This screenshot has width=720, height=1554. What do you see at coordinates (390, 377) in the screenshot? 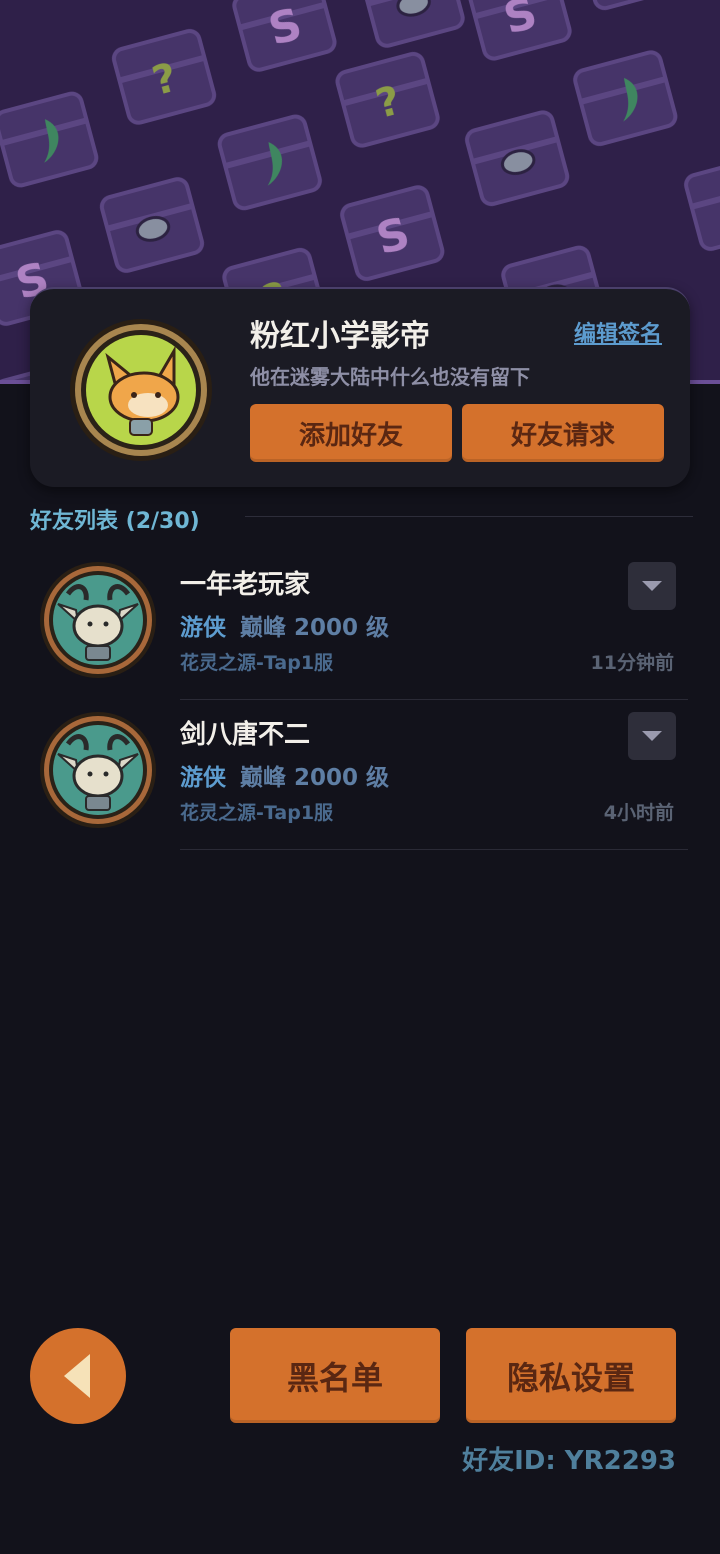
I see `player-signature: 他在迷雾大陆中什么也没有留下` at bounding box center [390, 377].